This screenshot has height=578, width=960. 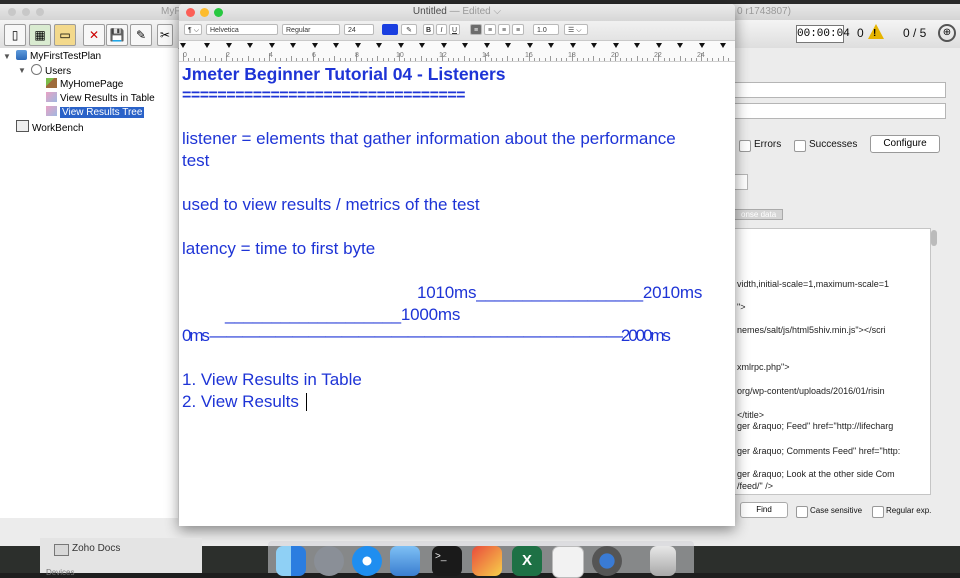 I want to click on align-justify-icon: ≡, so click(x=518, y=29).